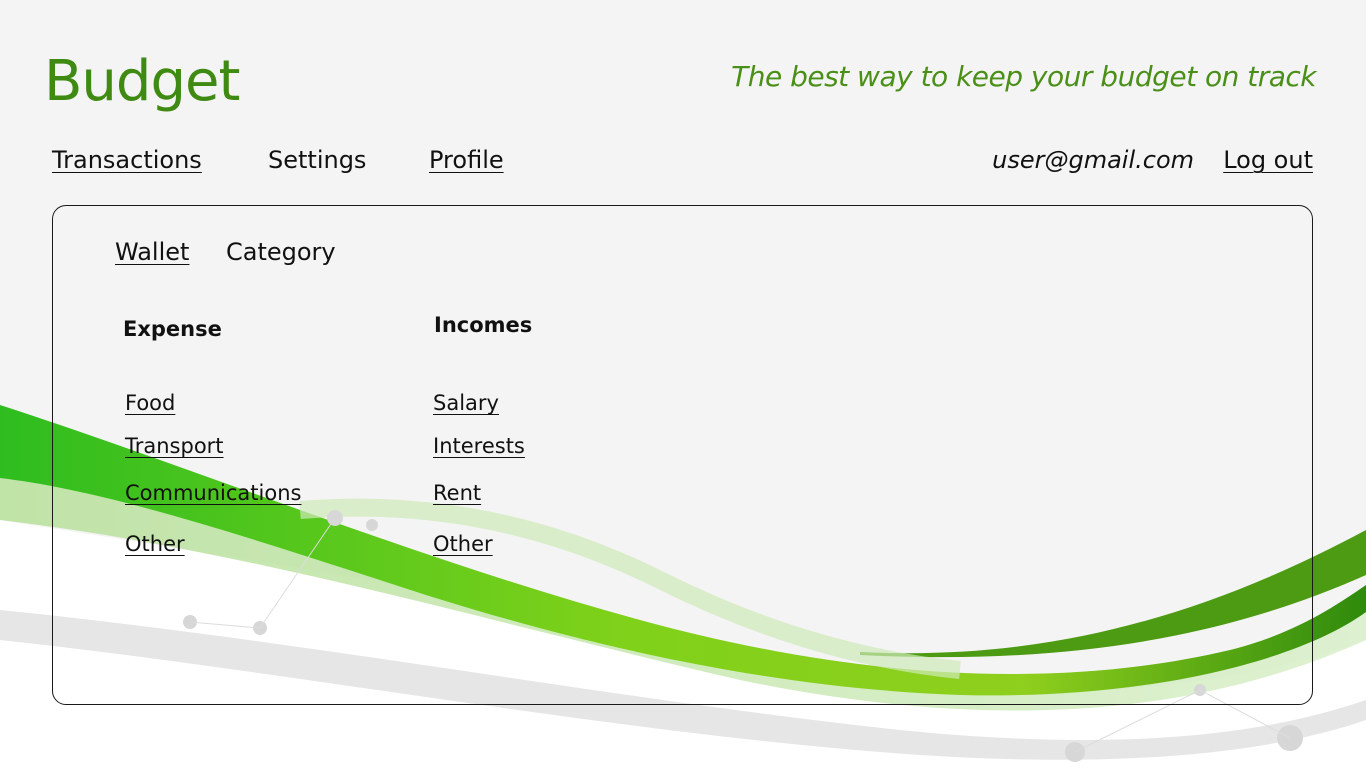  I want to click on expense-item: Transport, so click(174, 446).